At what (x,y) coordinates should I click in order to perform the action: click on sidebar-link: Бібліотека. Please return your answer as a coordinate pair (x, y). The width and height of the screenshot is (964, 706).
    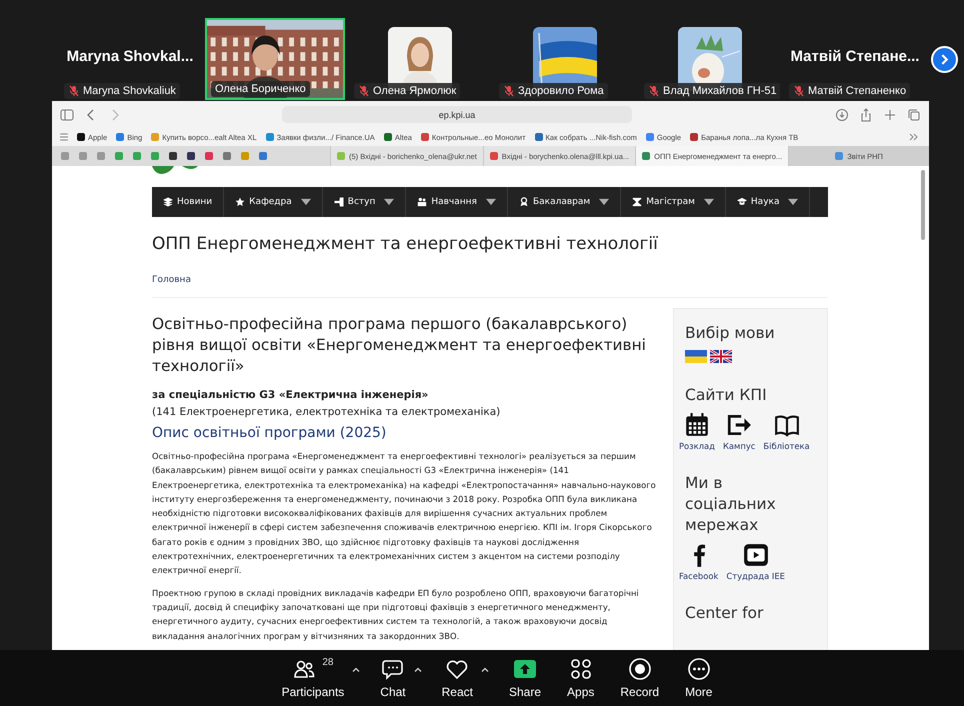
    Looking at the image, I should click on (786, 431).